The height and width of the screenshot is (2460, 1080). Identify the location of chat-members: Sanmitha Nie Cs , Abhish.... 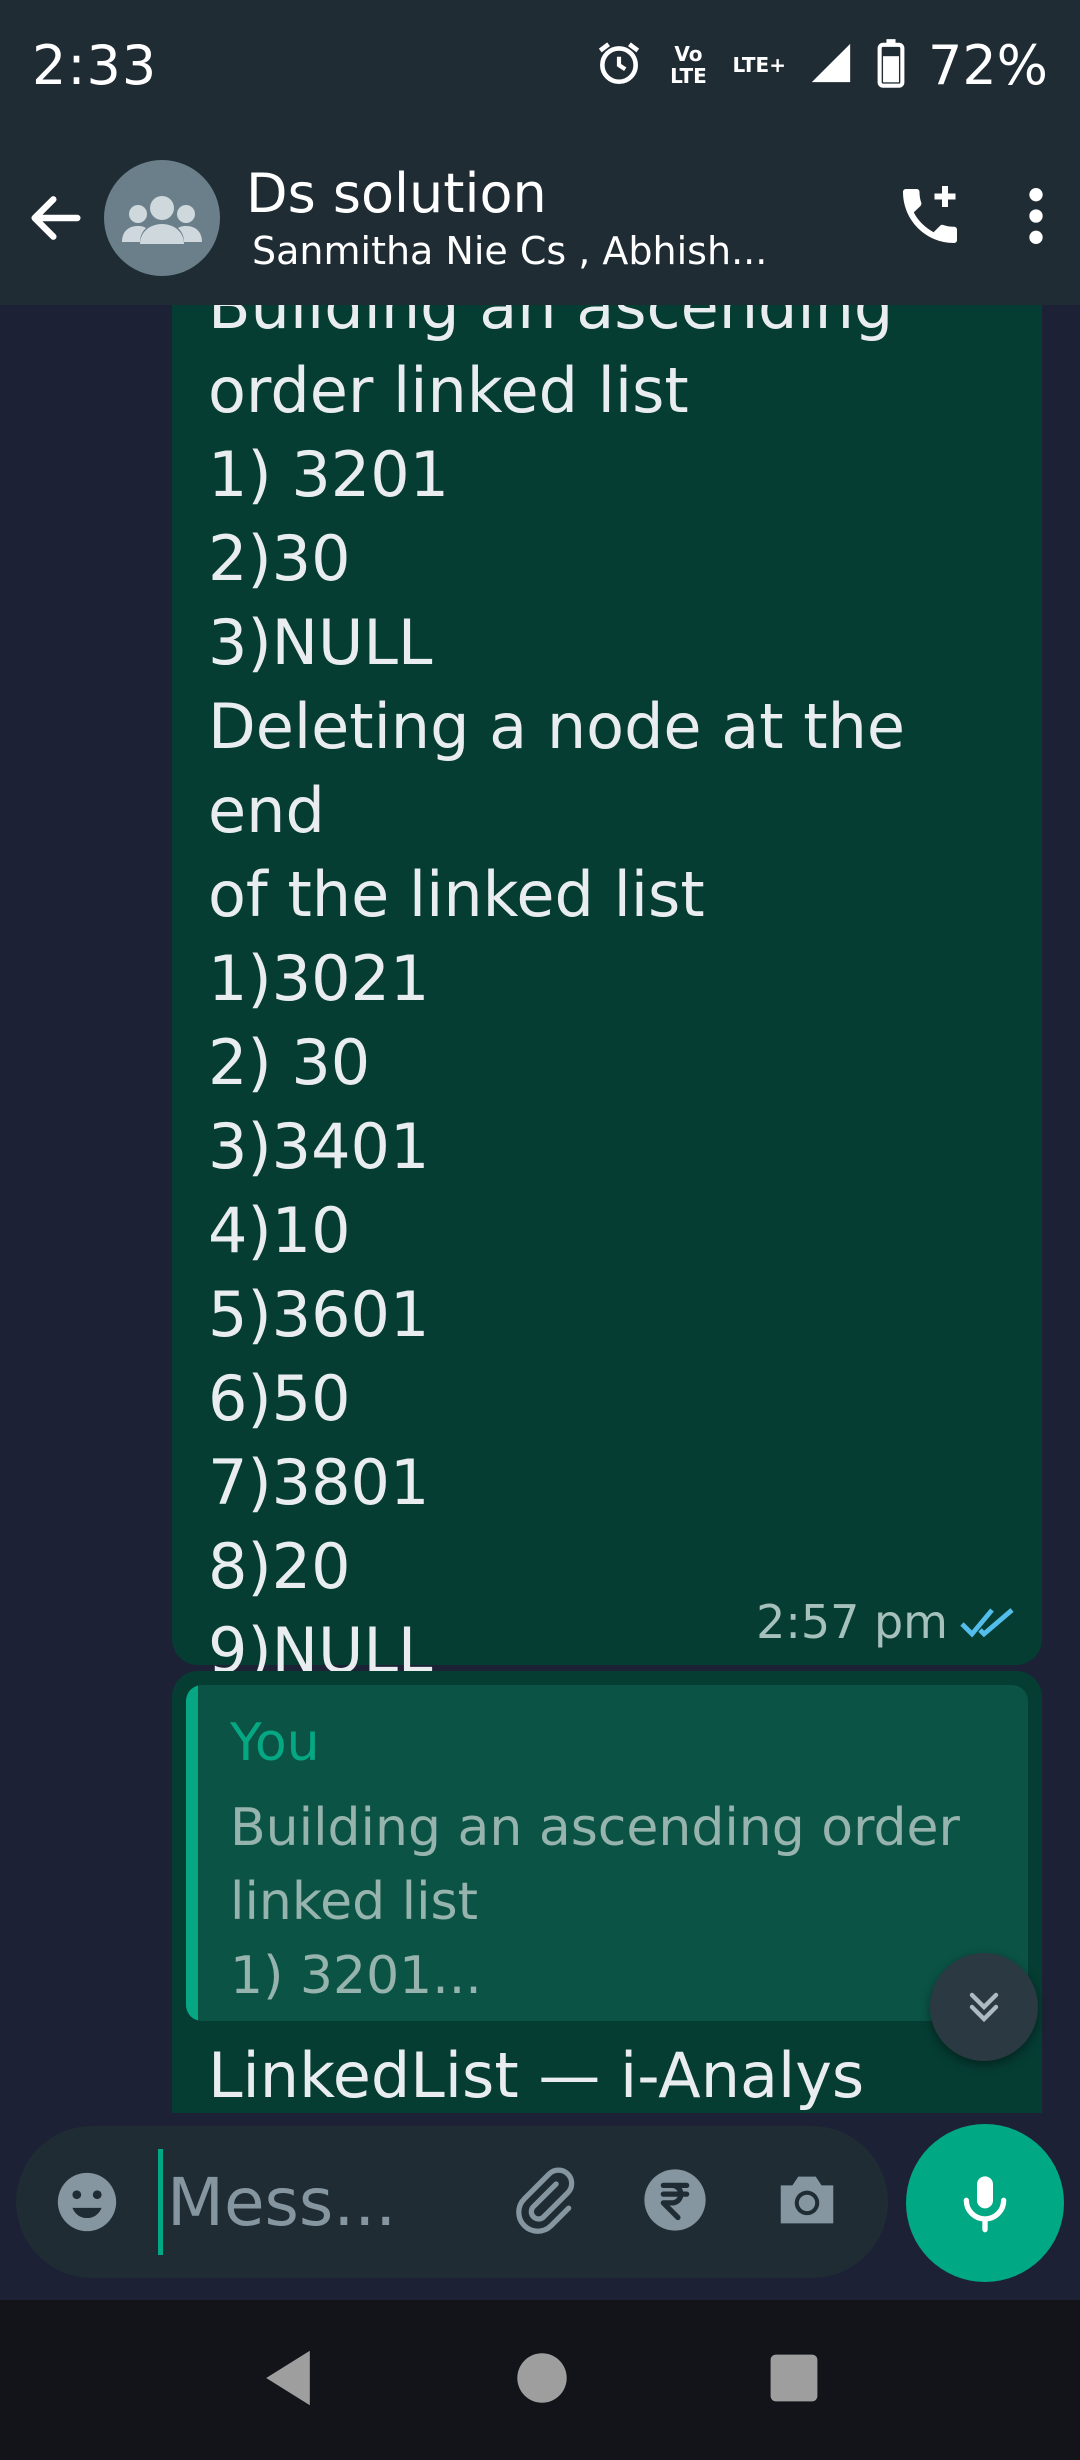
(510, 251).